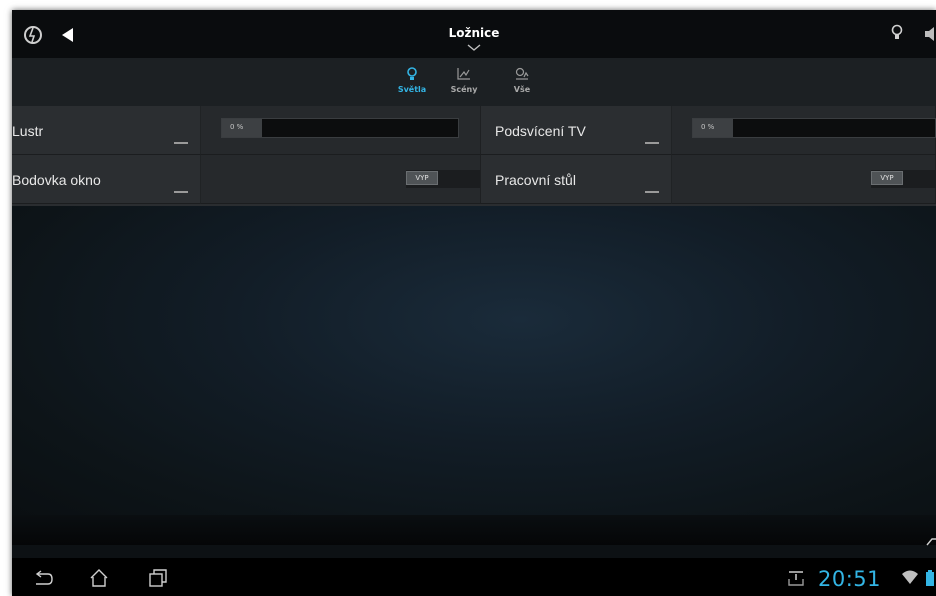  I want to click on device-name: Pracovní stůl, so click(535, 180).